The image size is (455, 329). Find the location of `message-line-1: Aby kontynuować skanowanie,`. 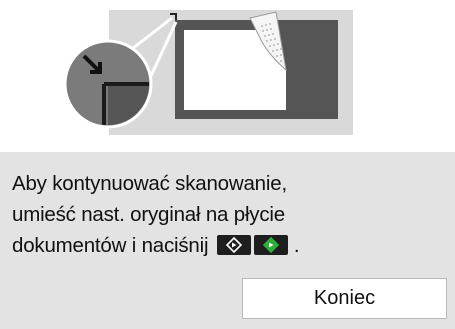

message-line-1: Aby kontynuować skanowanie, is located at coordinates (149, 183).